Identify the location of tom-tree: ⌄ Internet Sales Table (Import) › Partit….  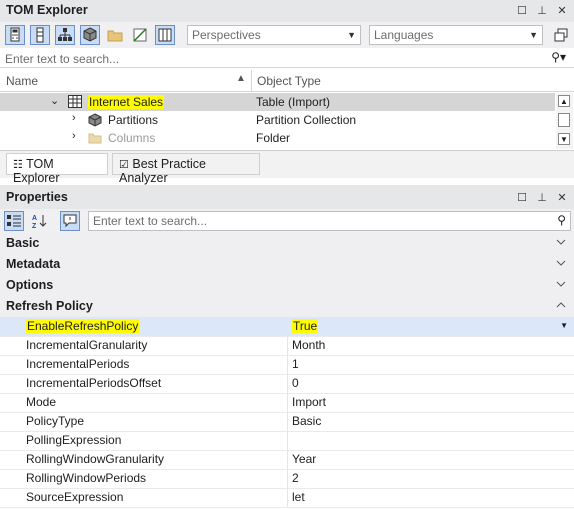
(287, 121).